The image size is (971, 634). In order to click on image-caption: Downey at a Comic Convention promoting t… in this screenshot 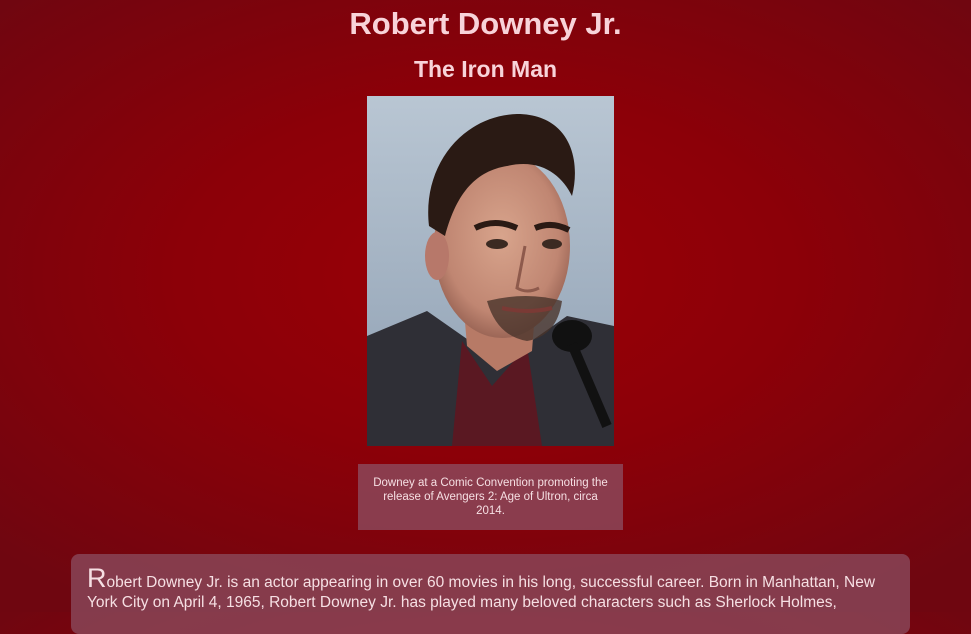, I will do `click(490, 497)`.